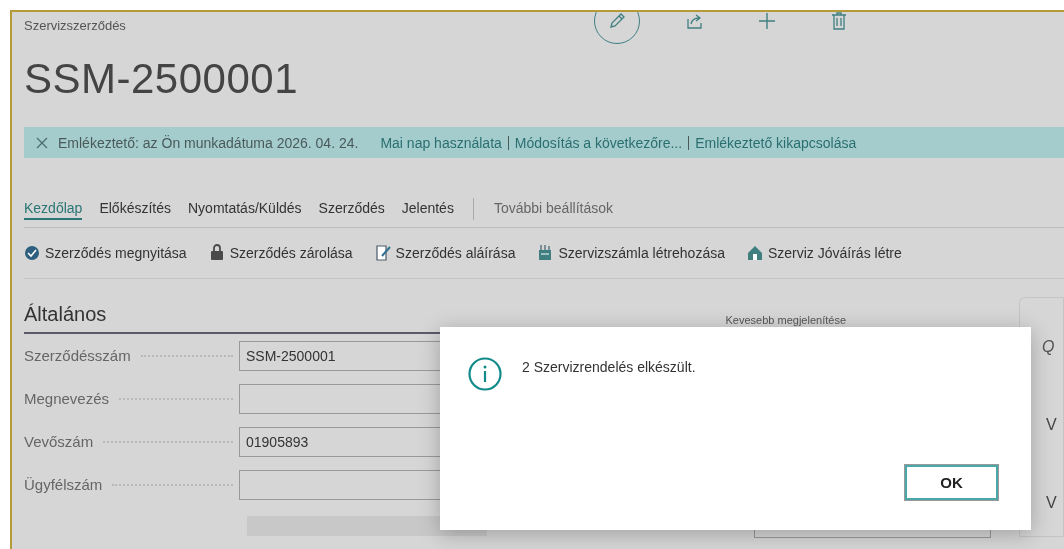  I want to click on action-button: Szervizszámla létrehozása, so click(631, 253).